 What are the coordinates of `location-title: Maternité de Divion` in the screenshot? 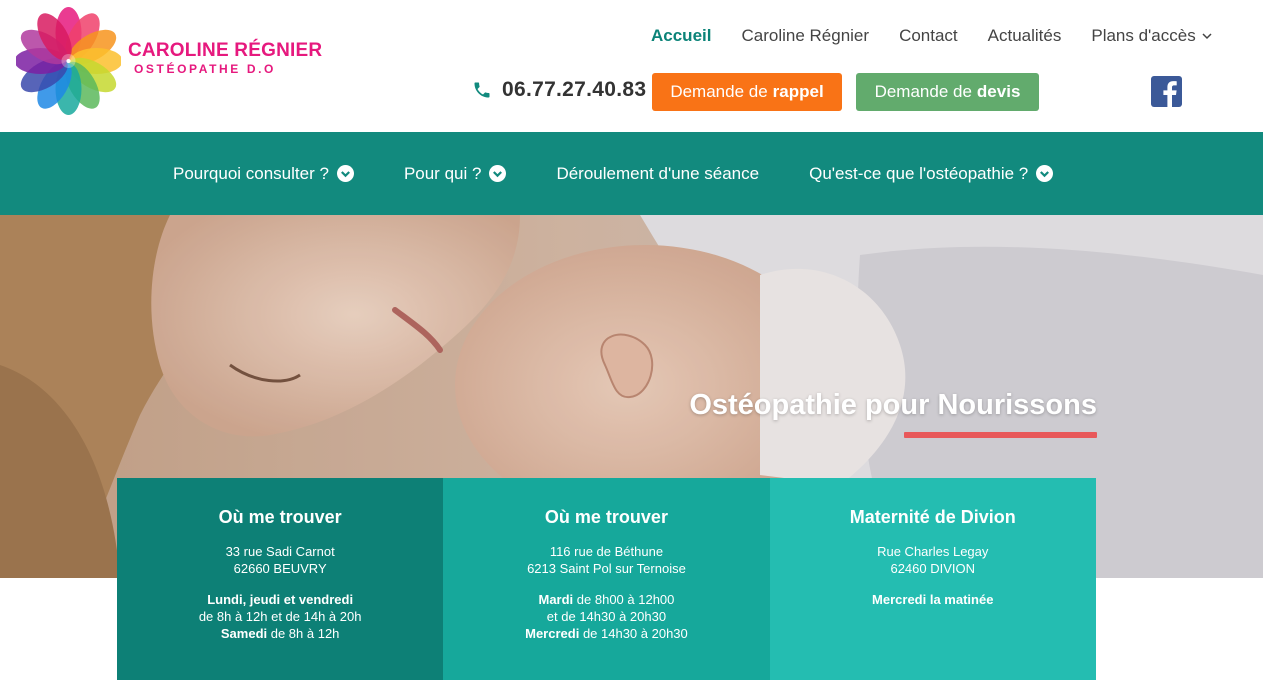 It's located at (932, 517).